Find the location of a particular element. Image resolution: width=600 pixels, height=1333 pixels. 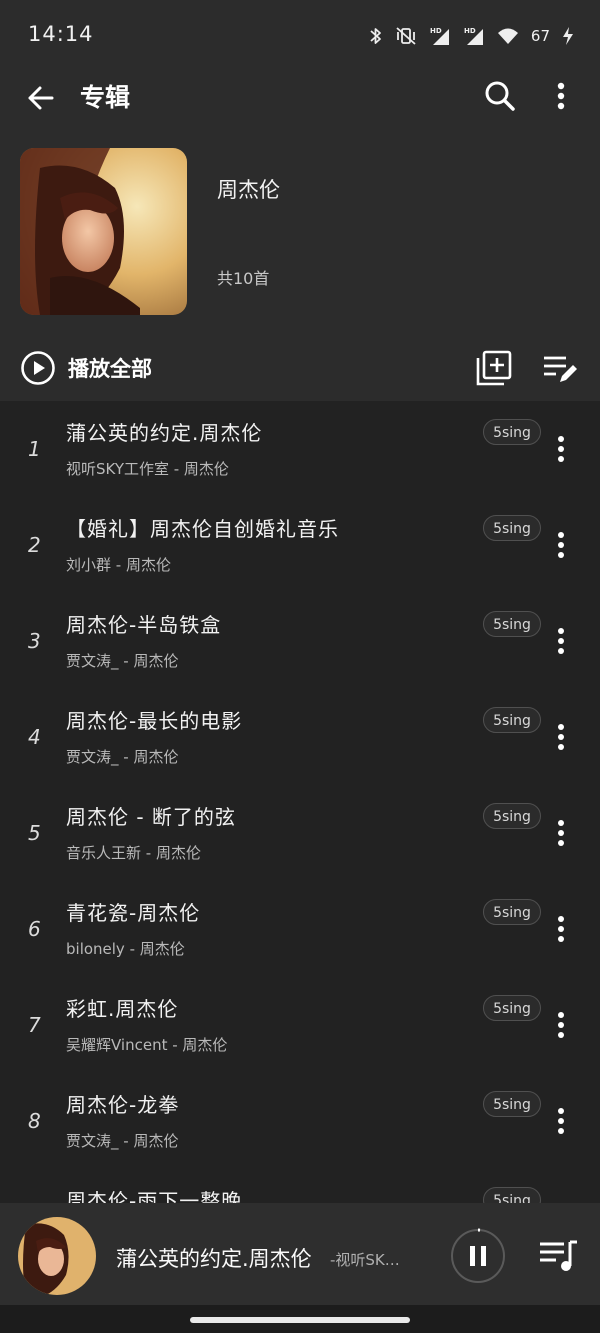

play-all-label: 播放全部 is located at coordinates (110, 369).